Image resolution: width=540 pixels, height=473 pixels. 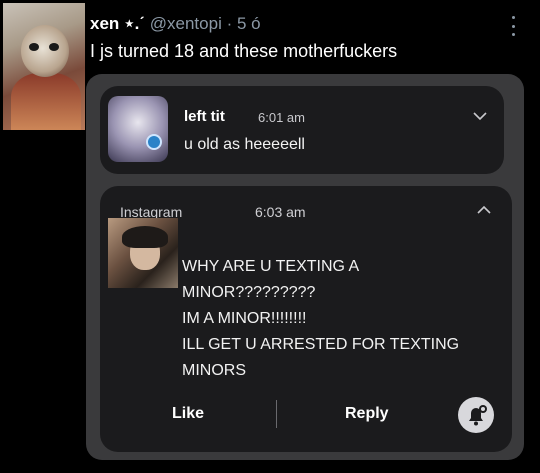 I want to click on chevron-up-icon, so click(x=484, y=210).